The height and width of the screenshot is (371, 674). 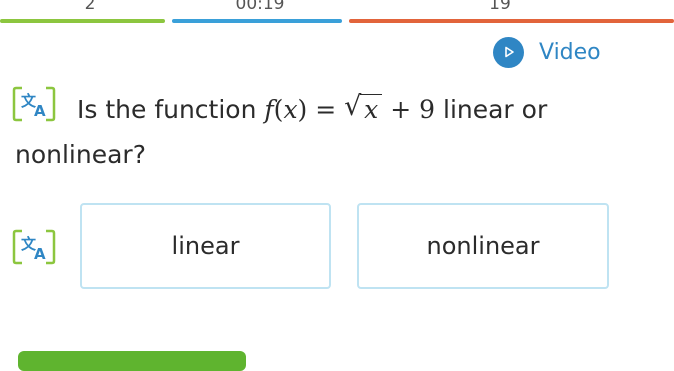 What do you see at coordinates (80, 154) in the screenshot?
I see `question-line2: nonlinear?` at bounding box center [80, 154].